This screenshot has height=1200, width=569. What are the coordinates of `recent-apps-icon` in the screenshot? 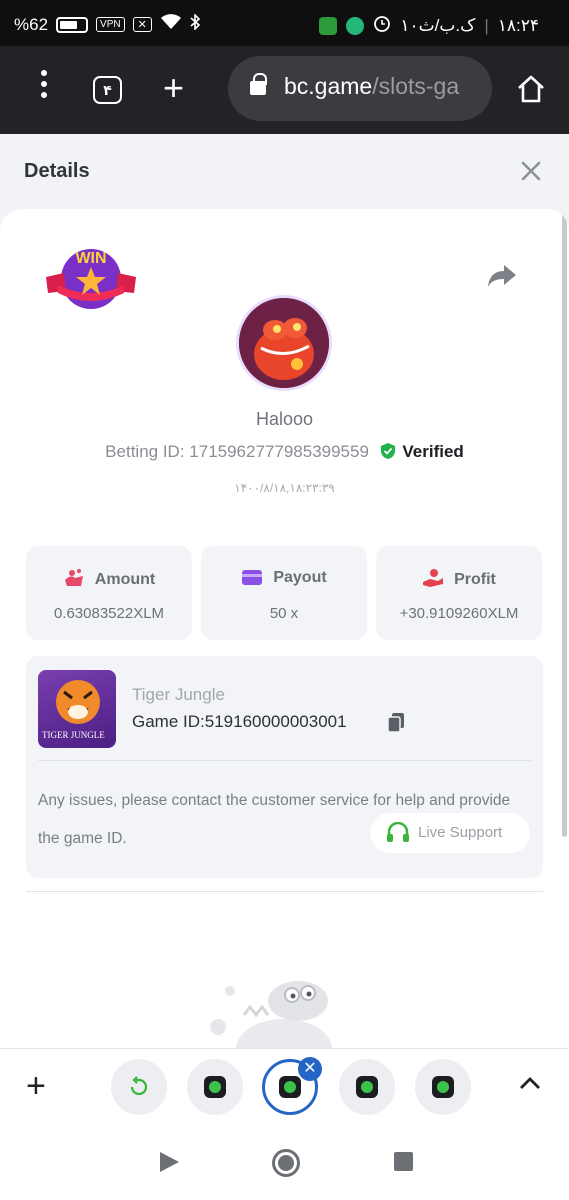 It's located at (403, 1161).